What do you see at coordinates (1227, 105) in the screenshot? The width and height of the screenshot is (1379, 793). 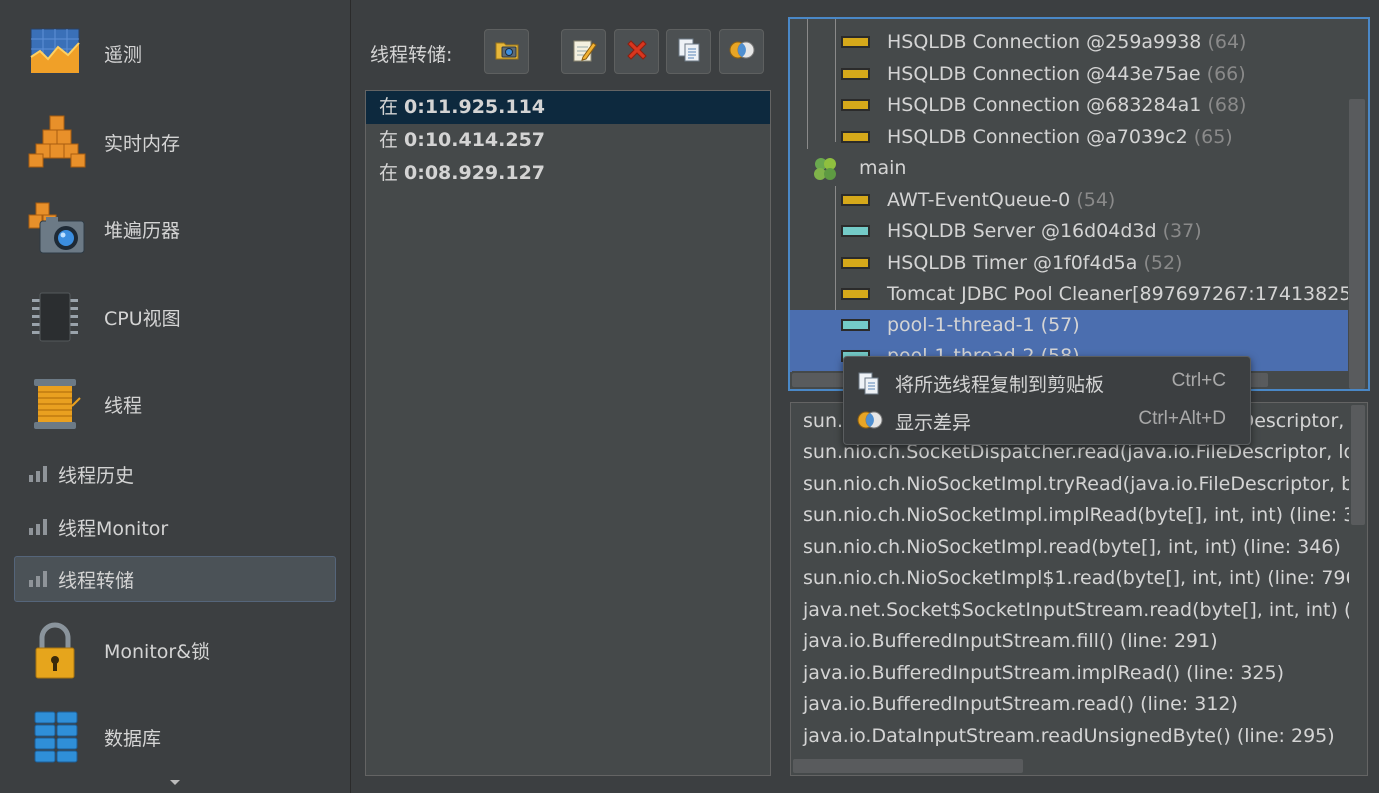 I see `thread-id: (68)` at bounding box center [1227, 105].